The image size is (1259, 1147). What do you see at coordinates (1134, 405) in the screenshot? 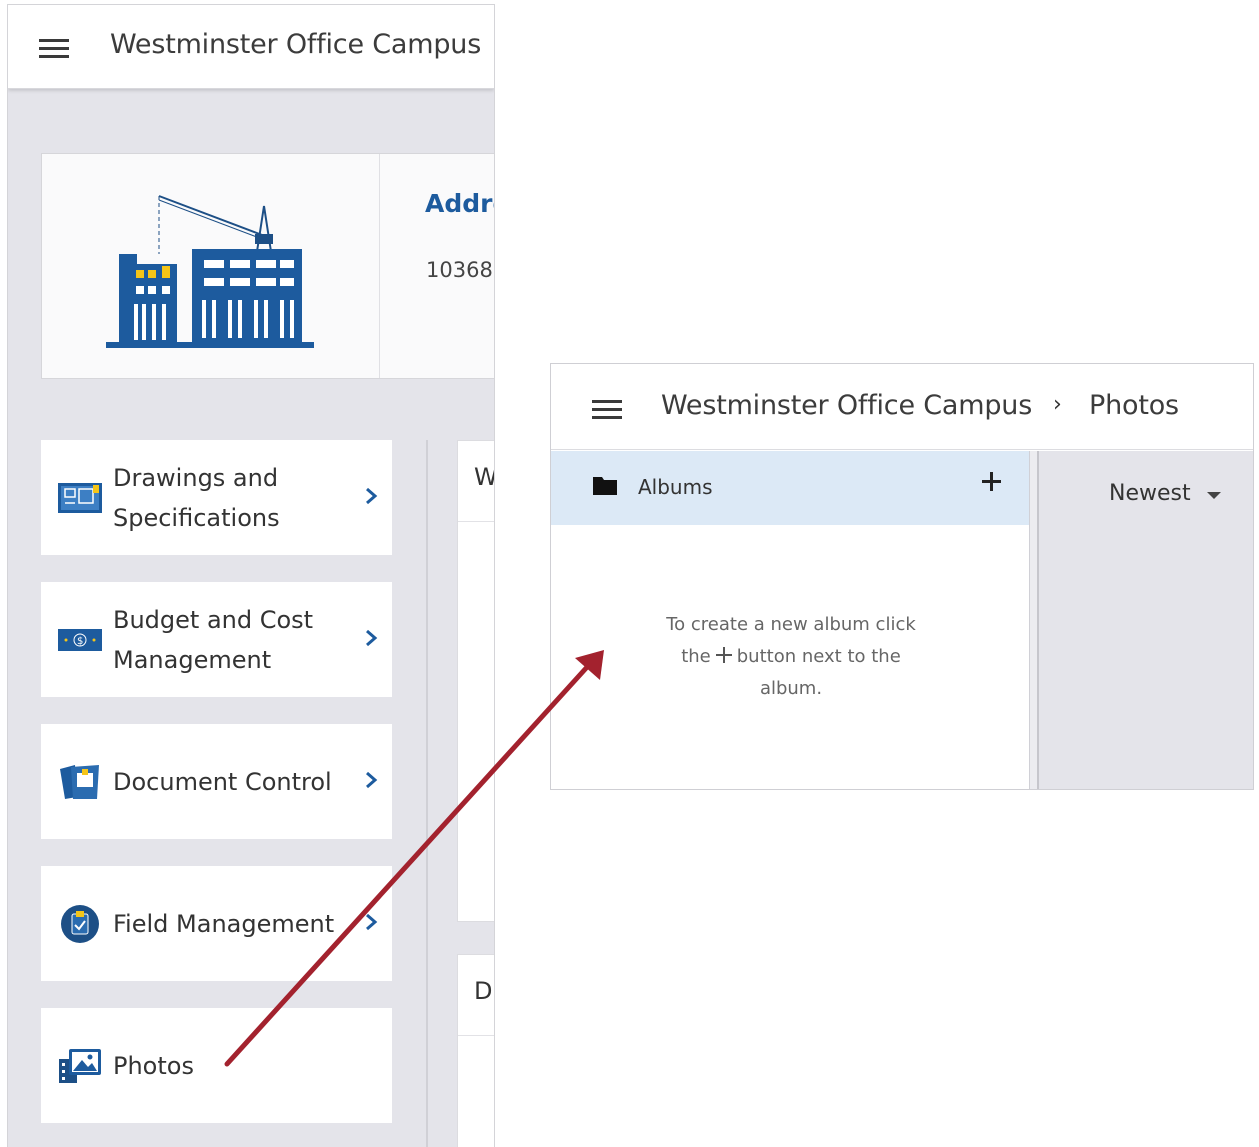
I see `breadcrumb-current: Photos` at bounding box center [1134, 405].